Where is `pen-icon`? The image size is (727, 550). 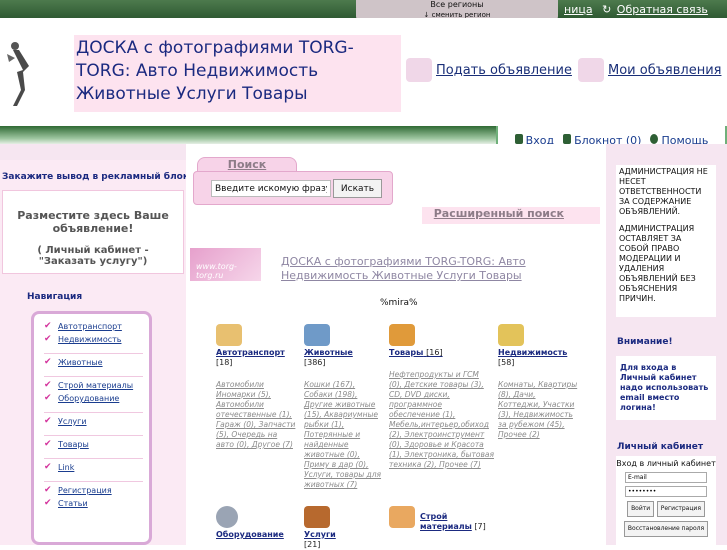
pen-icon is located at coordinates (419, 70).